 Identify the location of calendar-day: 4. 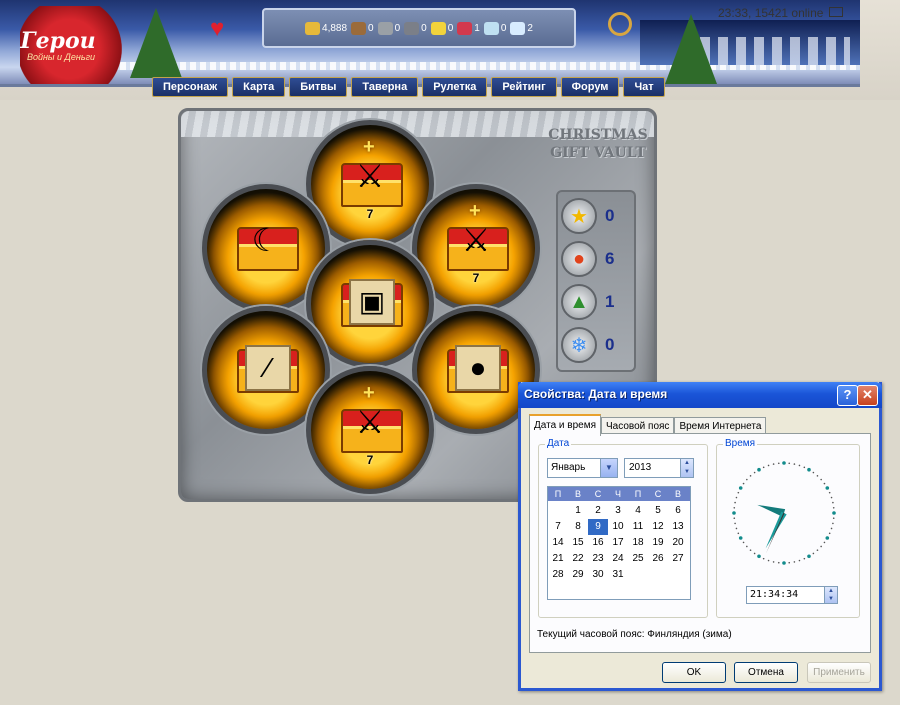
(638, 511).